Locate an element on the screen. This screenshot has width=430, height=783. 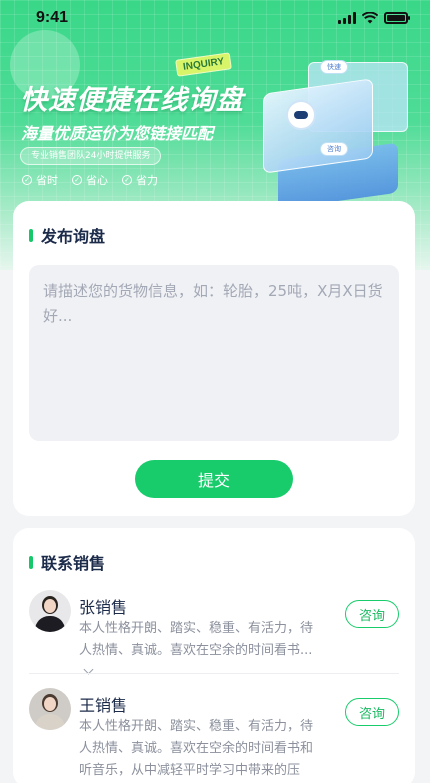
wifi-icon is located at coordinates (370, 18).